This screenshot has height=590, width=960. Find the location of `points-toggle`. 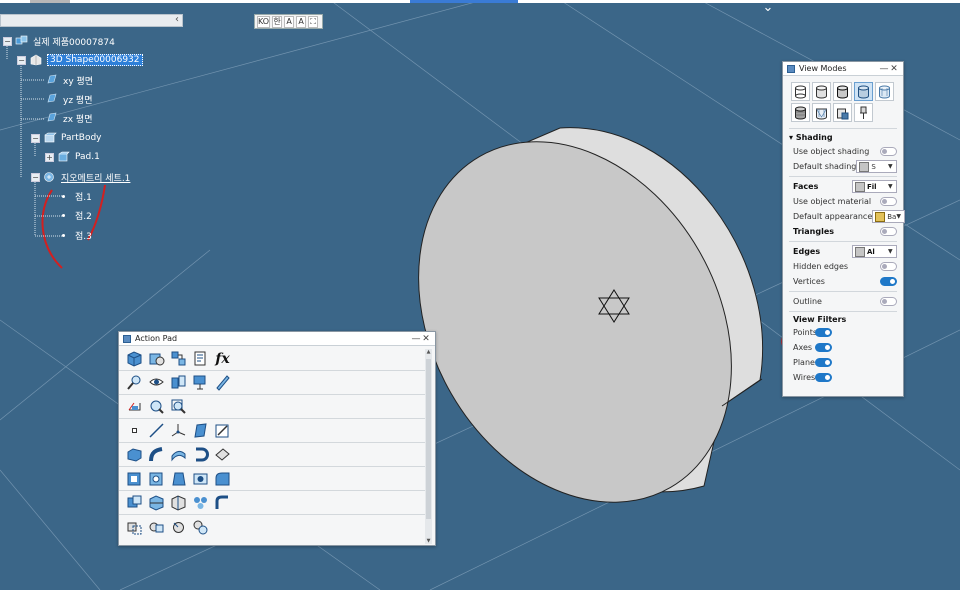

points-toggle is located at coordinates (823, 332).